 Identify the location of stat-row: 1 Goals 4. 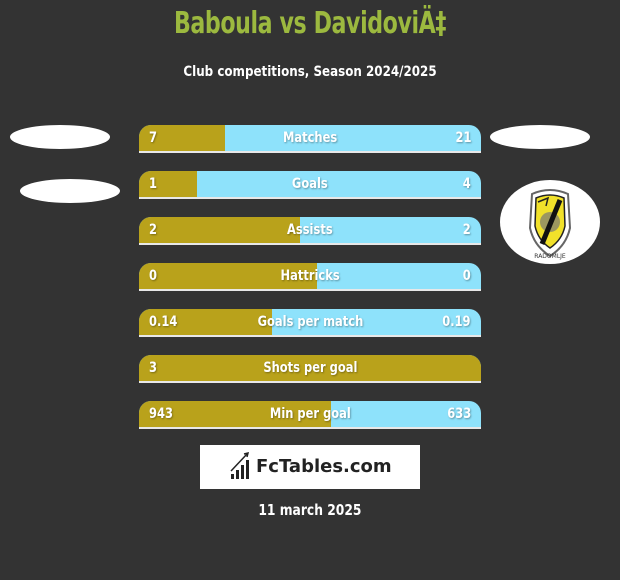
(310, 185).